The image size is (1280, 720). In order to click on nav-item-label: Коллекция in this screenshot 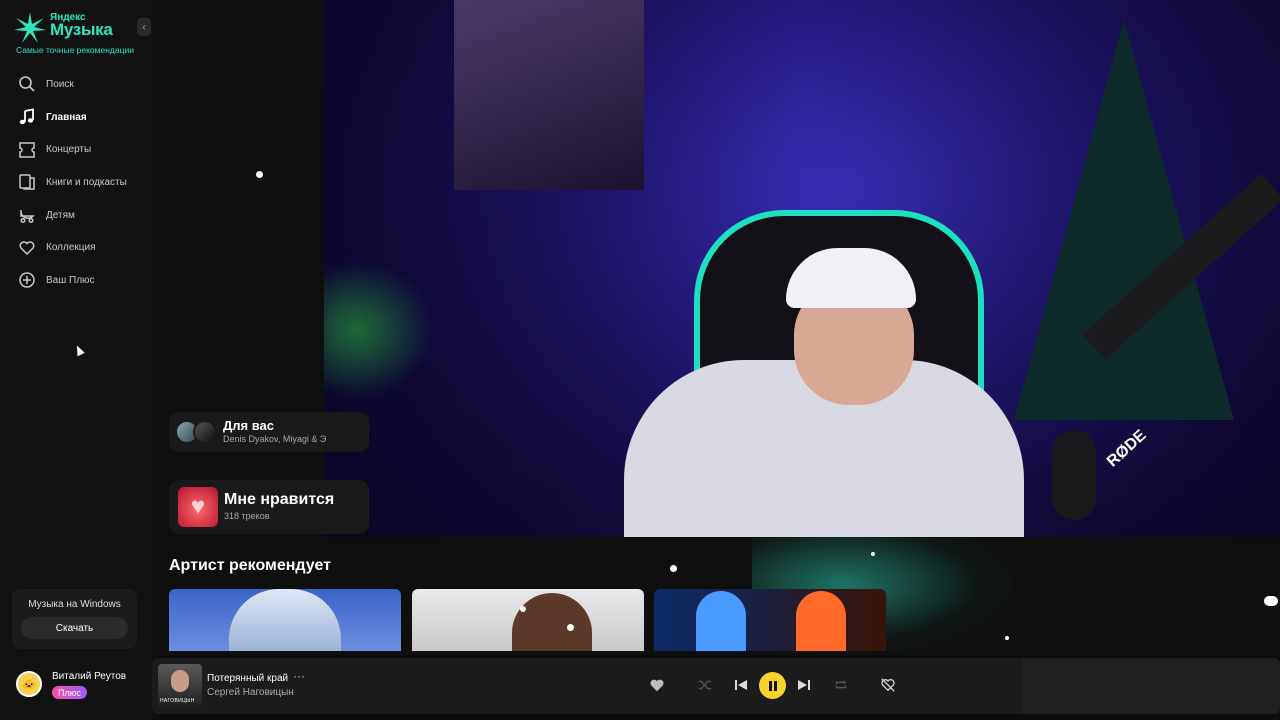, I will do `click(71, 248)`.